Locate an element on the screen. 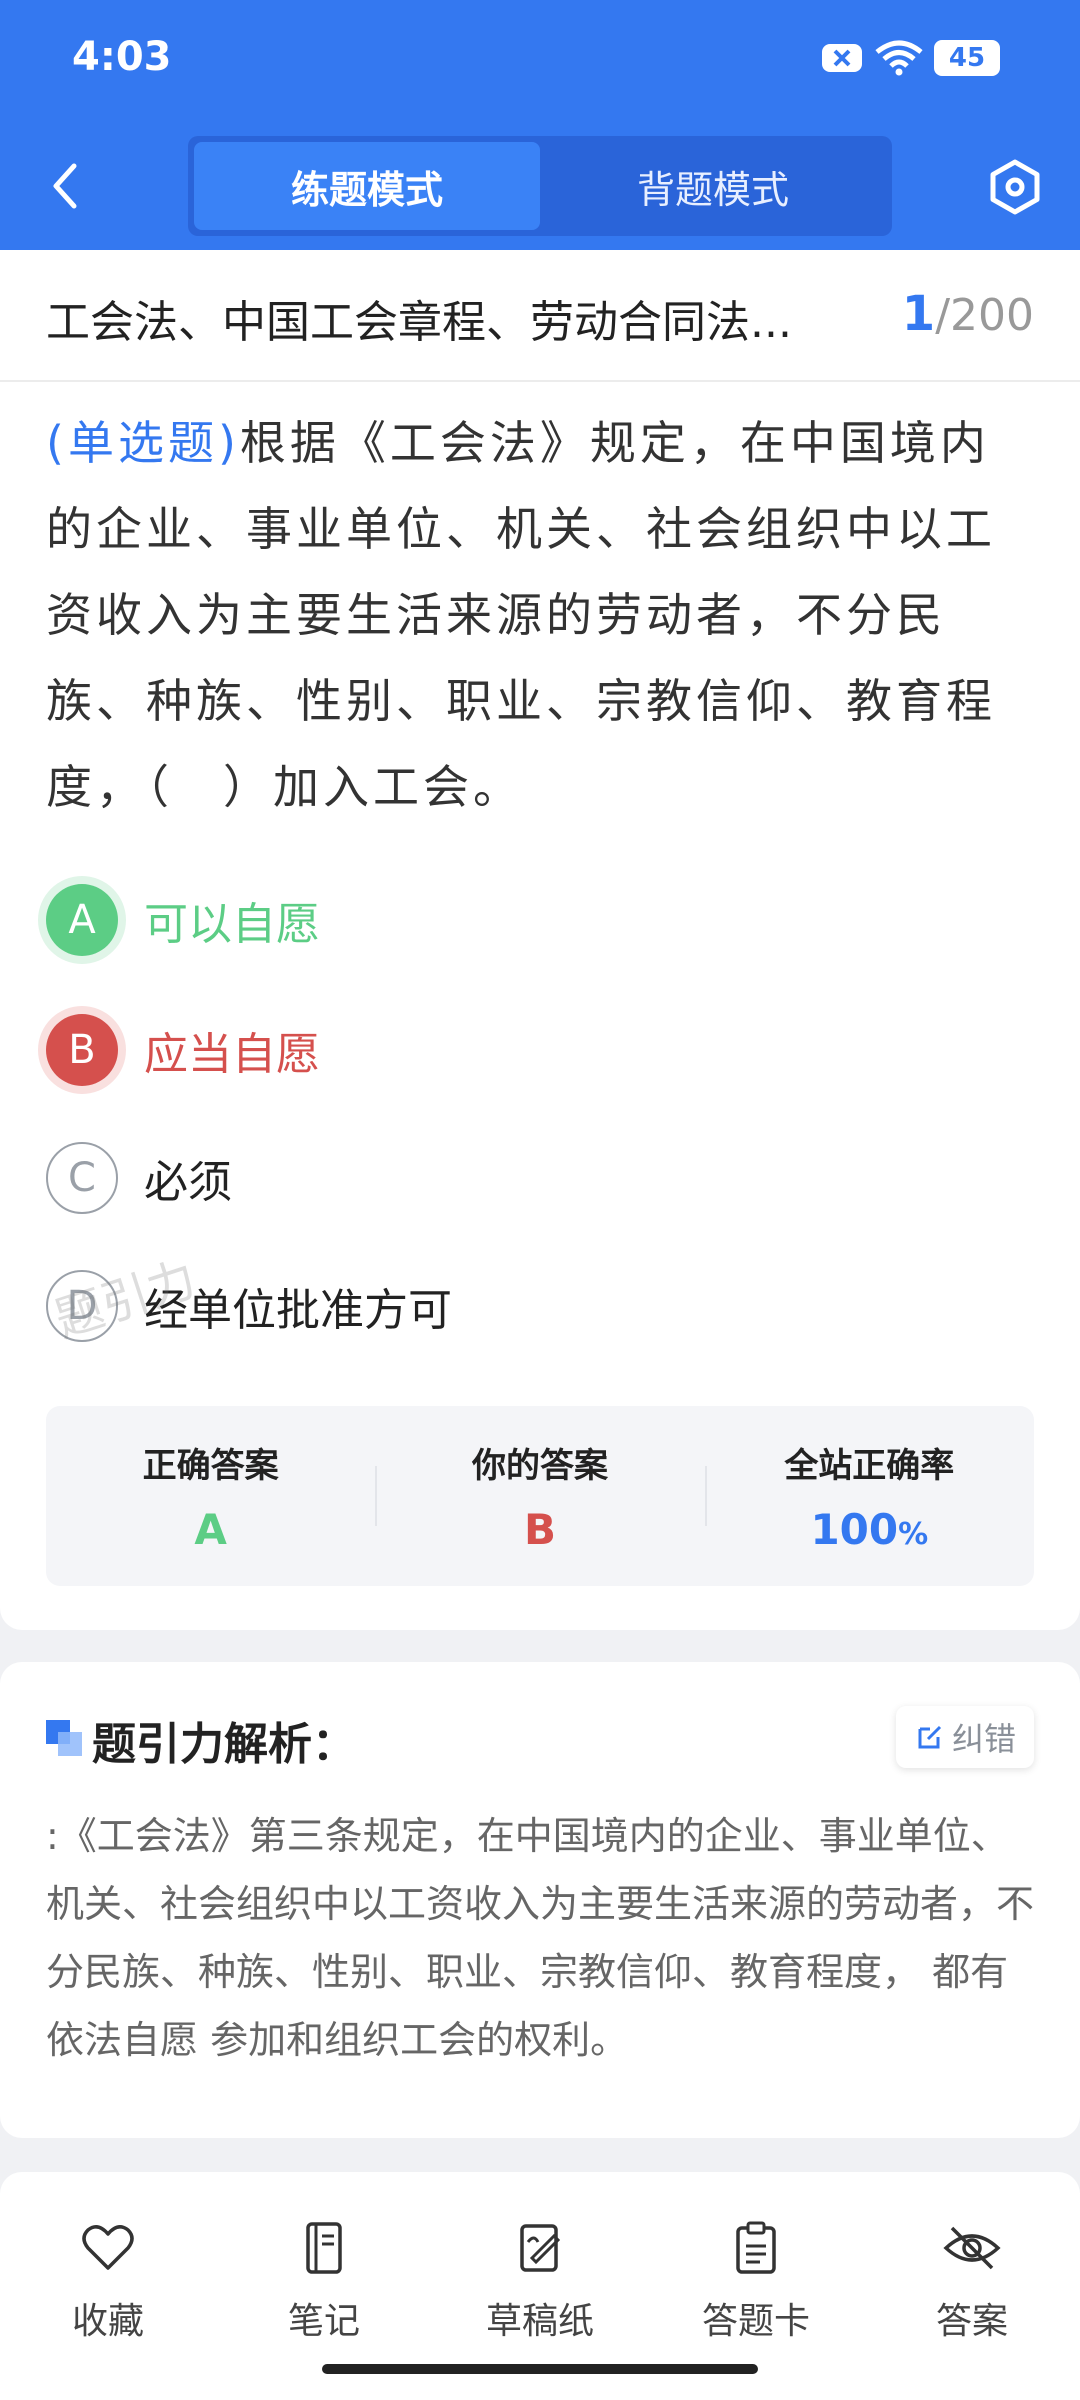 This screenshot has height=2400, width=1080. report-error-button: 纠错 is located at coordinates (965, 1737).